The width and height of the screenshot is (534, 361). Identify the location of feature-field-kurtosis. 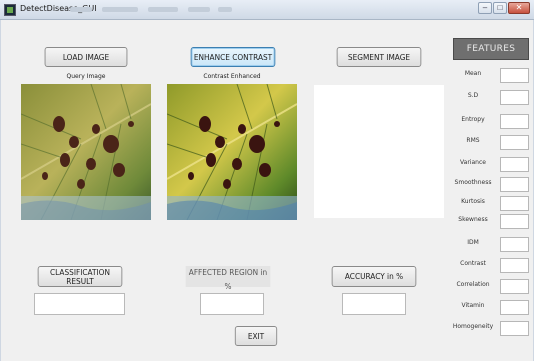
(514, 203).